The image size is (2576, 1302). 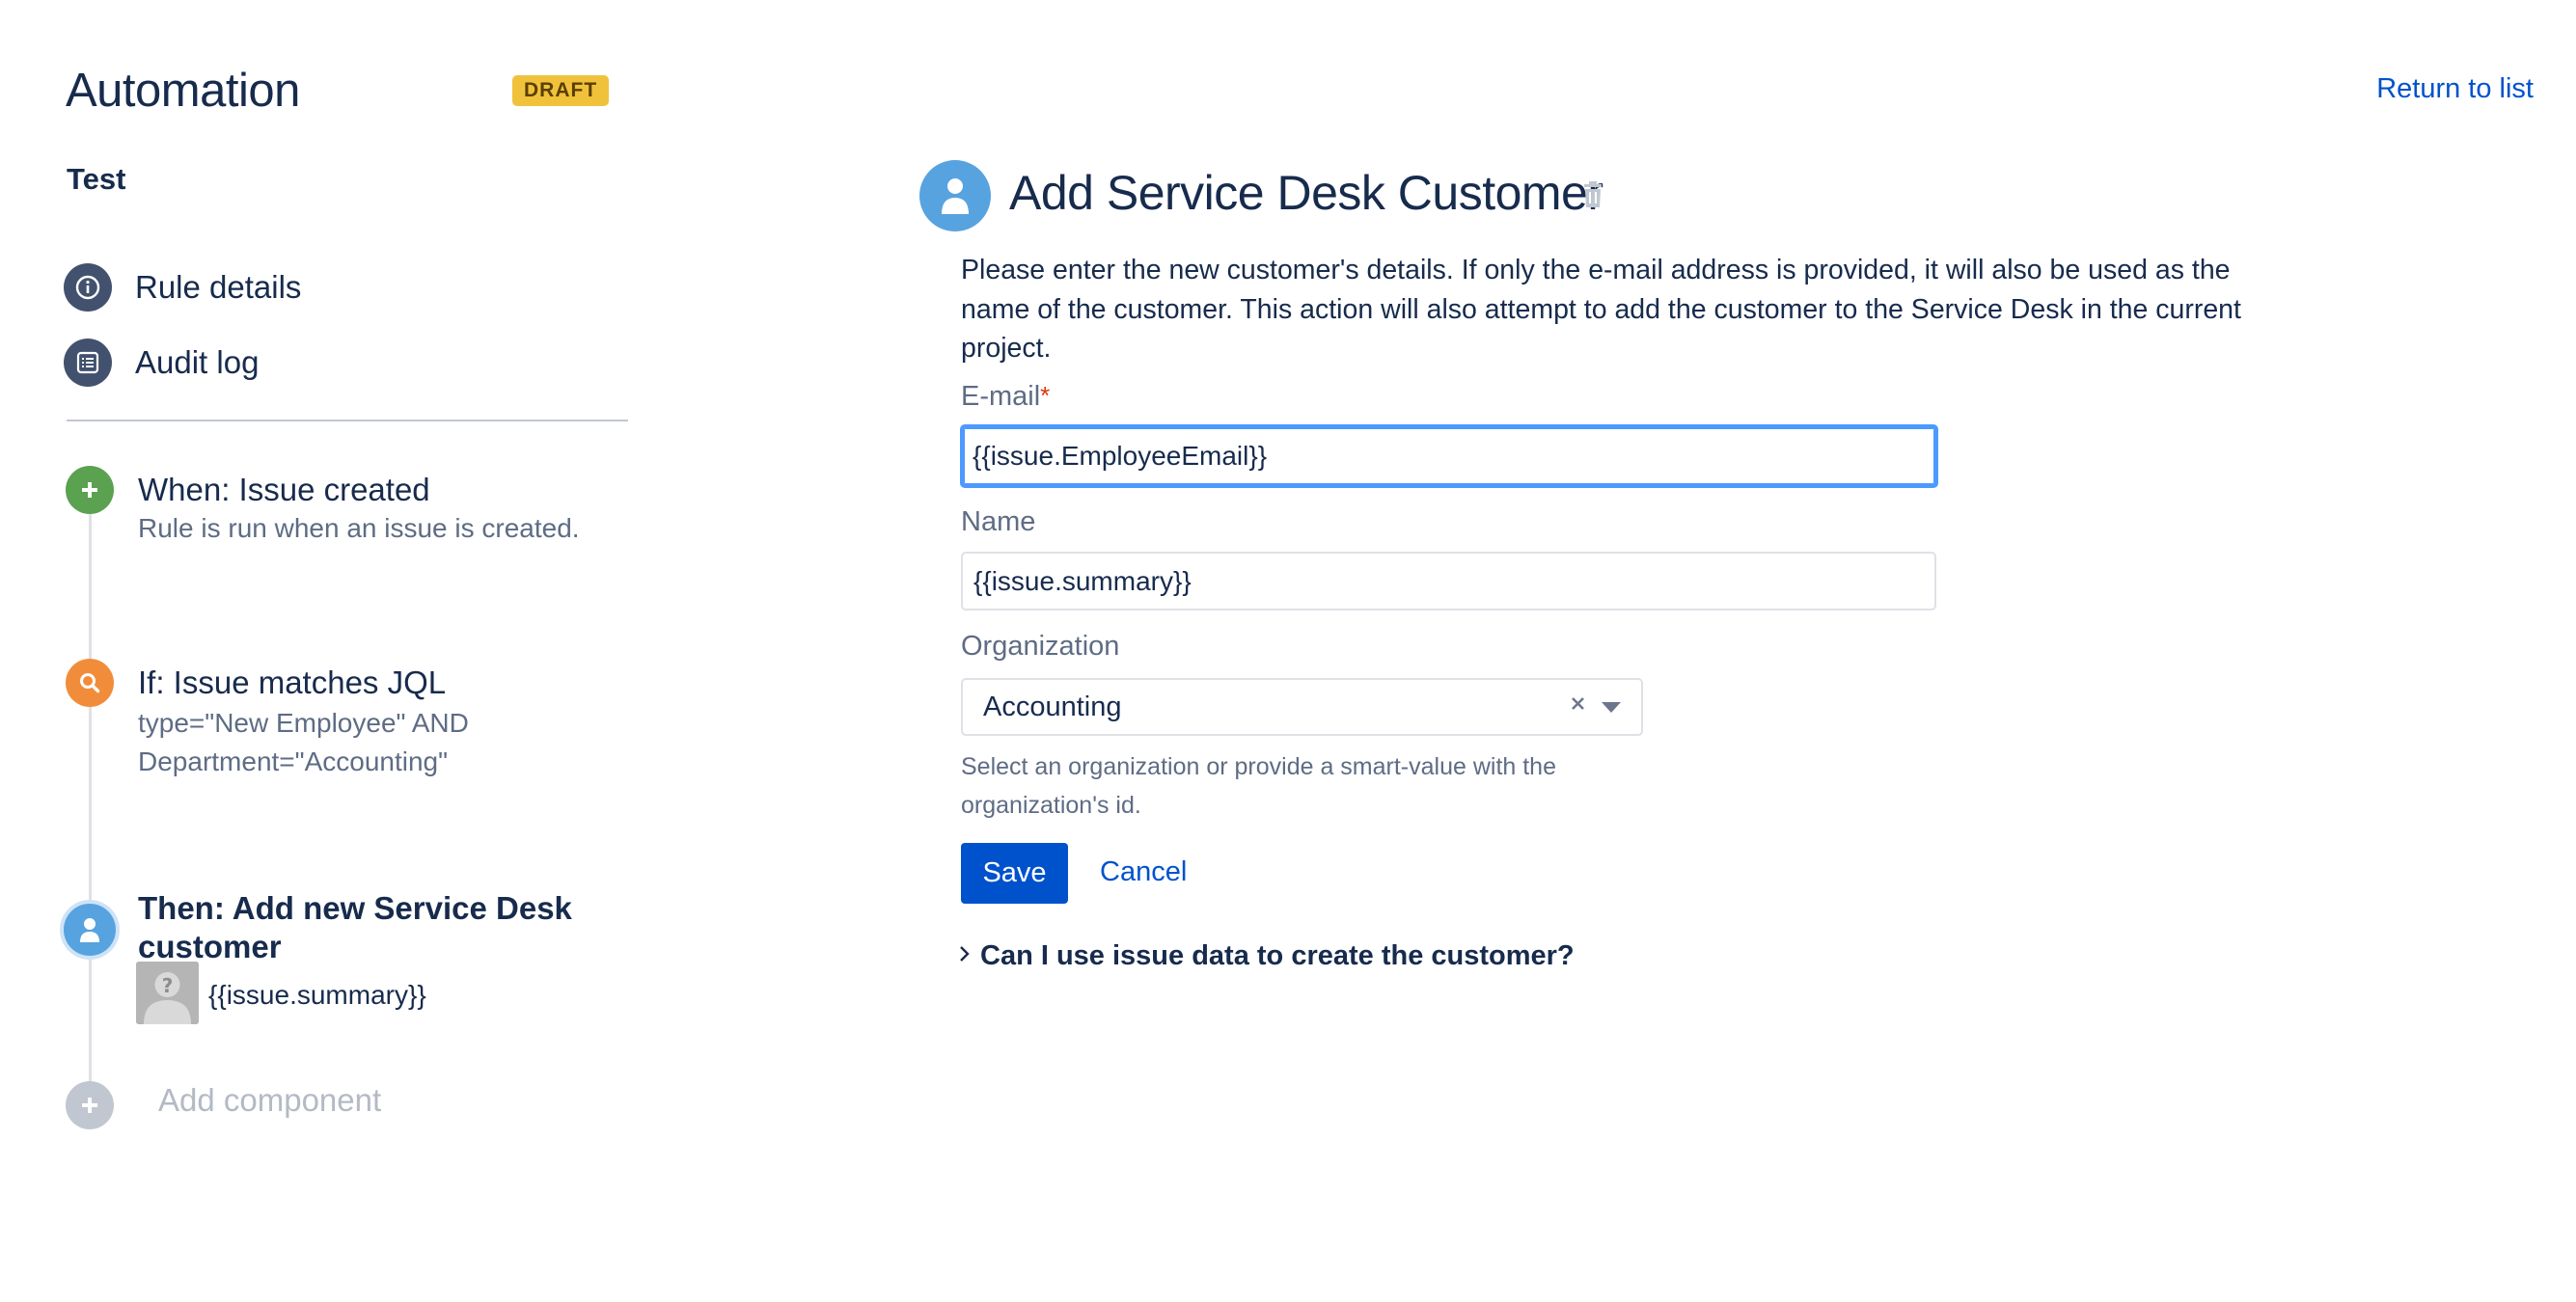 I want to click on search-icon, so click(x=90, y=683).